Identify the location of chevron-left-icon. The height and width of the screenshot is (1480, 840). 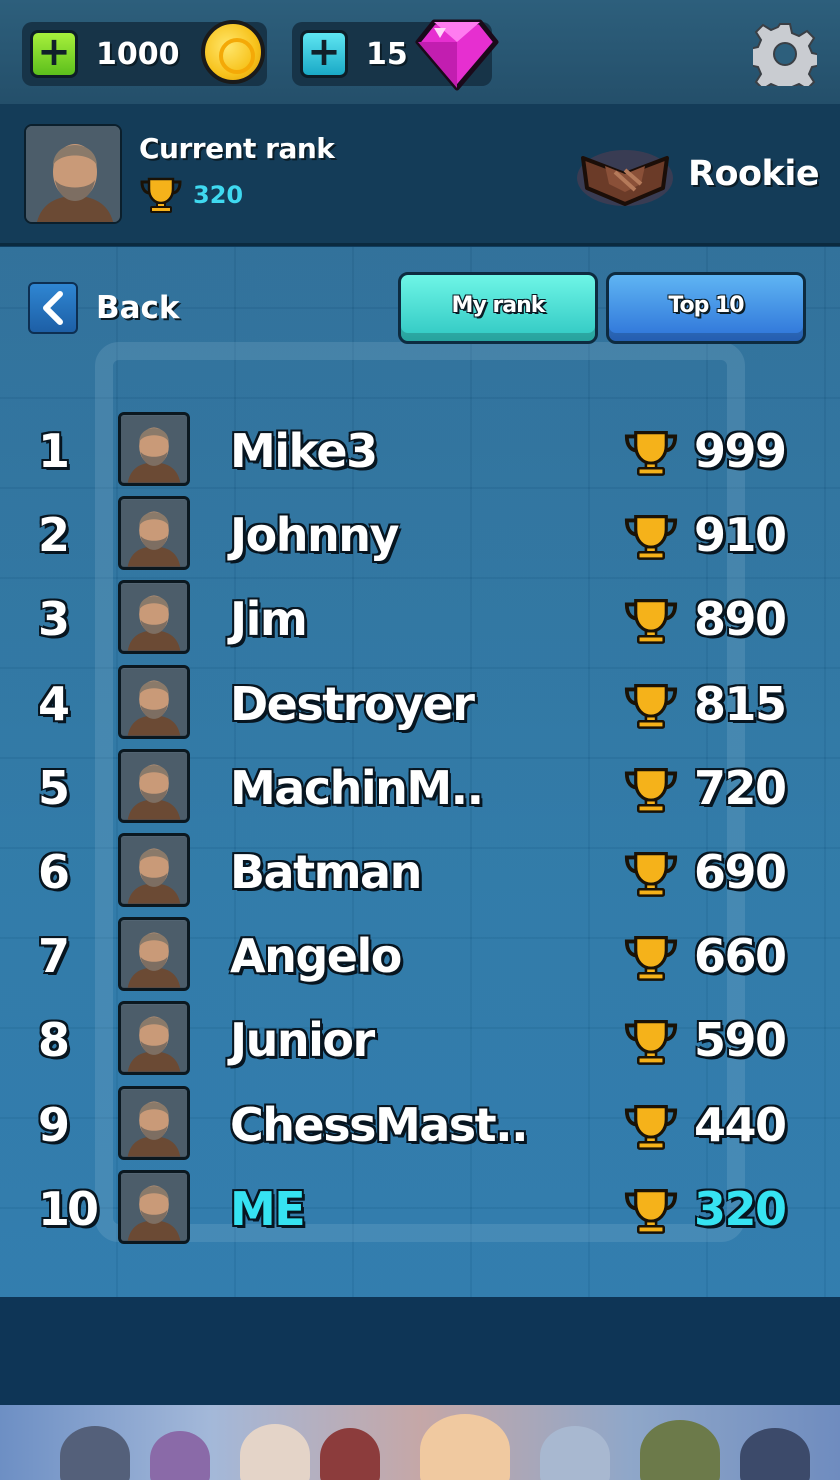
(53, 308).